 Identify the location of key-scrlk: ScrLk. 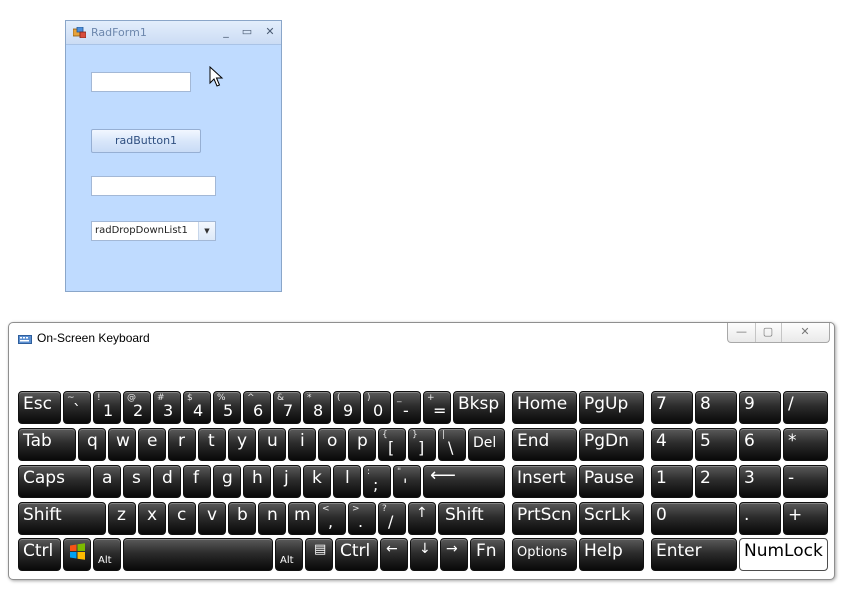
(611, 518).